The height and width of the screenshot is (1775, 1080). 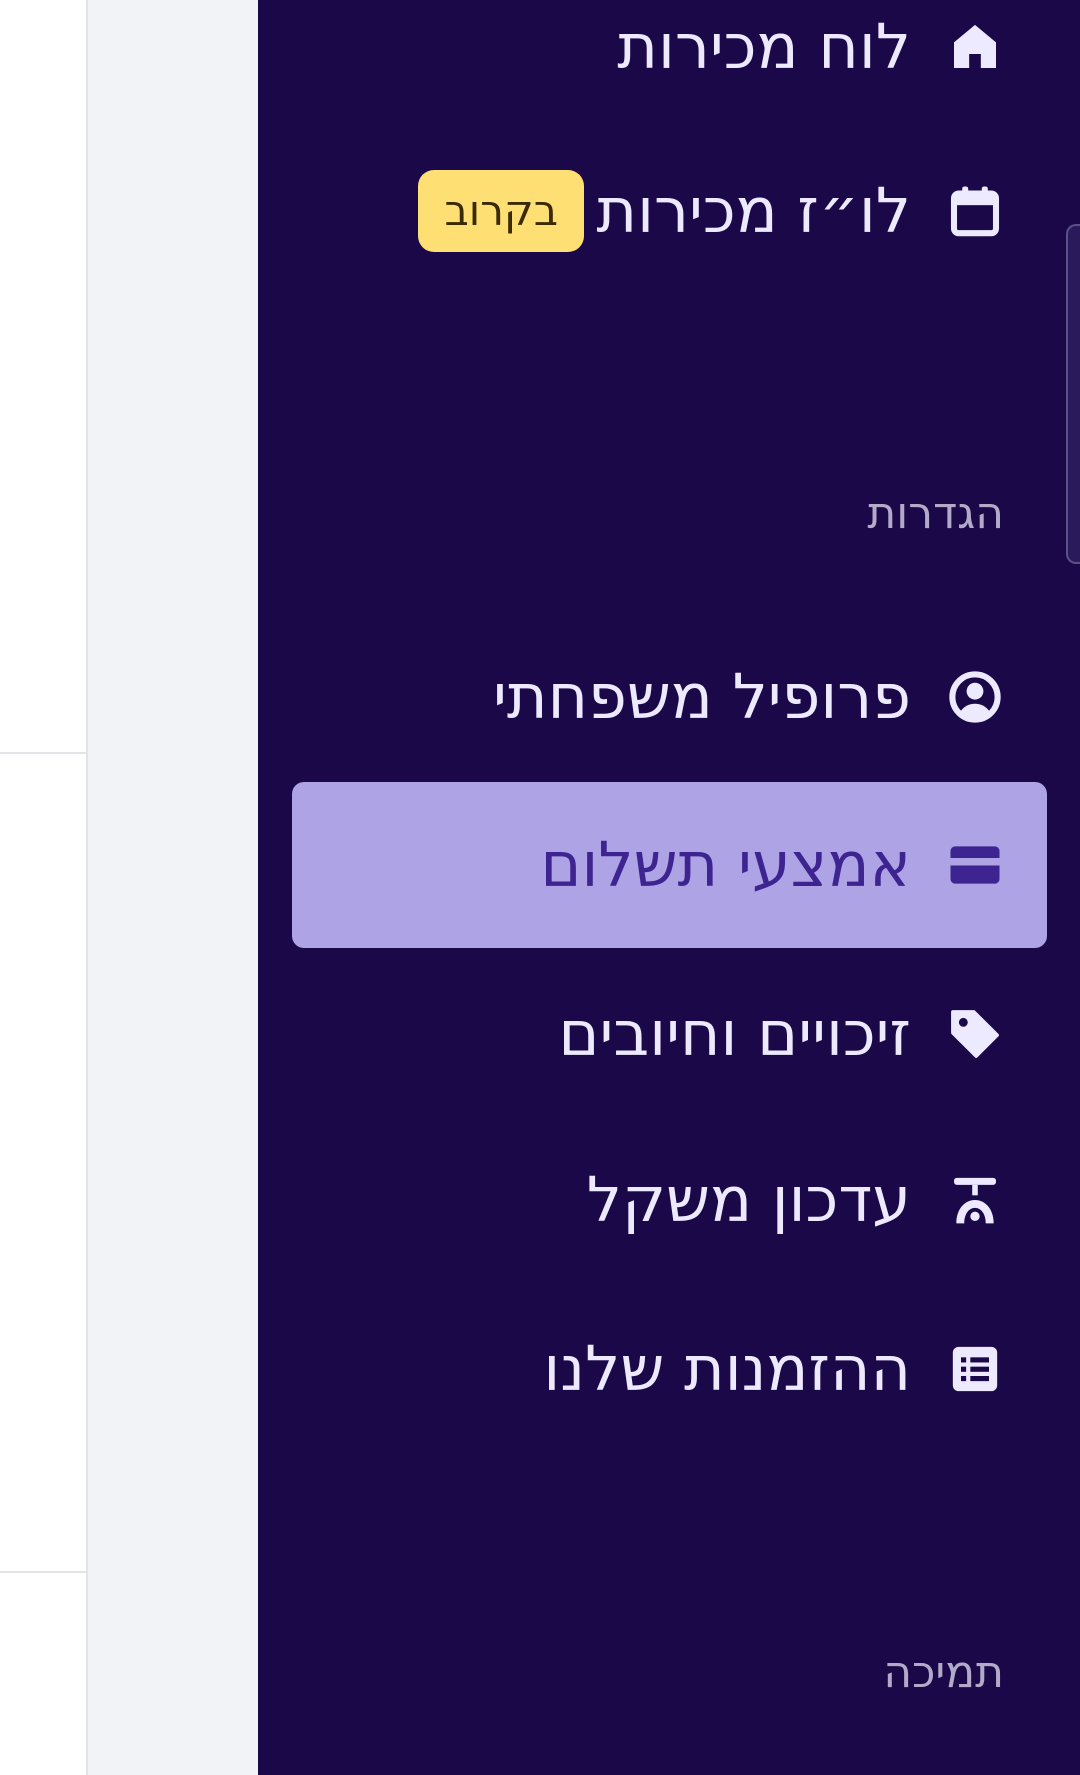 I want to click on sidebar-item-sales-board: לוח מכירות, so click(x=669, y=65).